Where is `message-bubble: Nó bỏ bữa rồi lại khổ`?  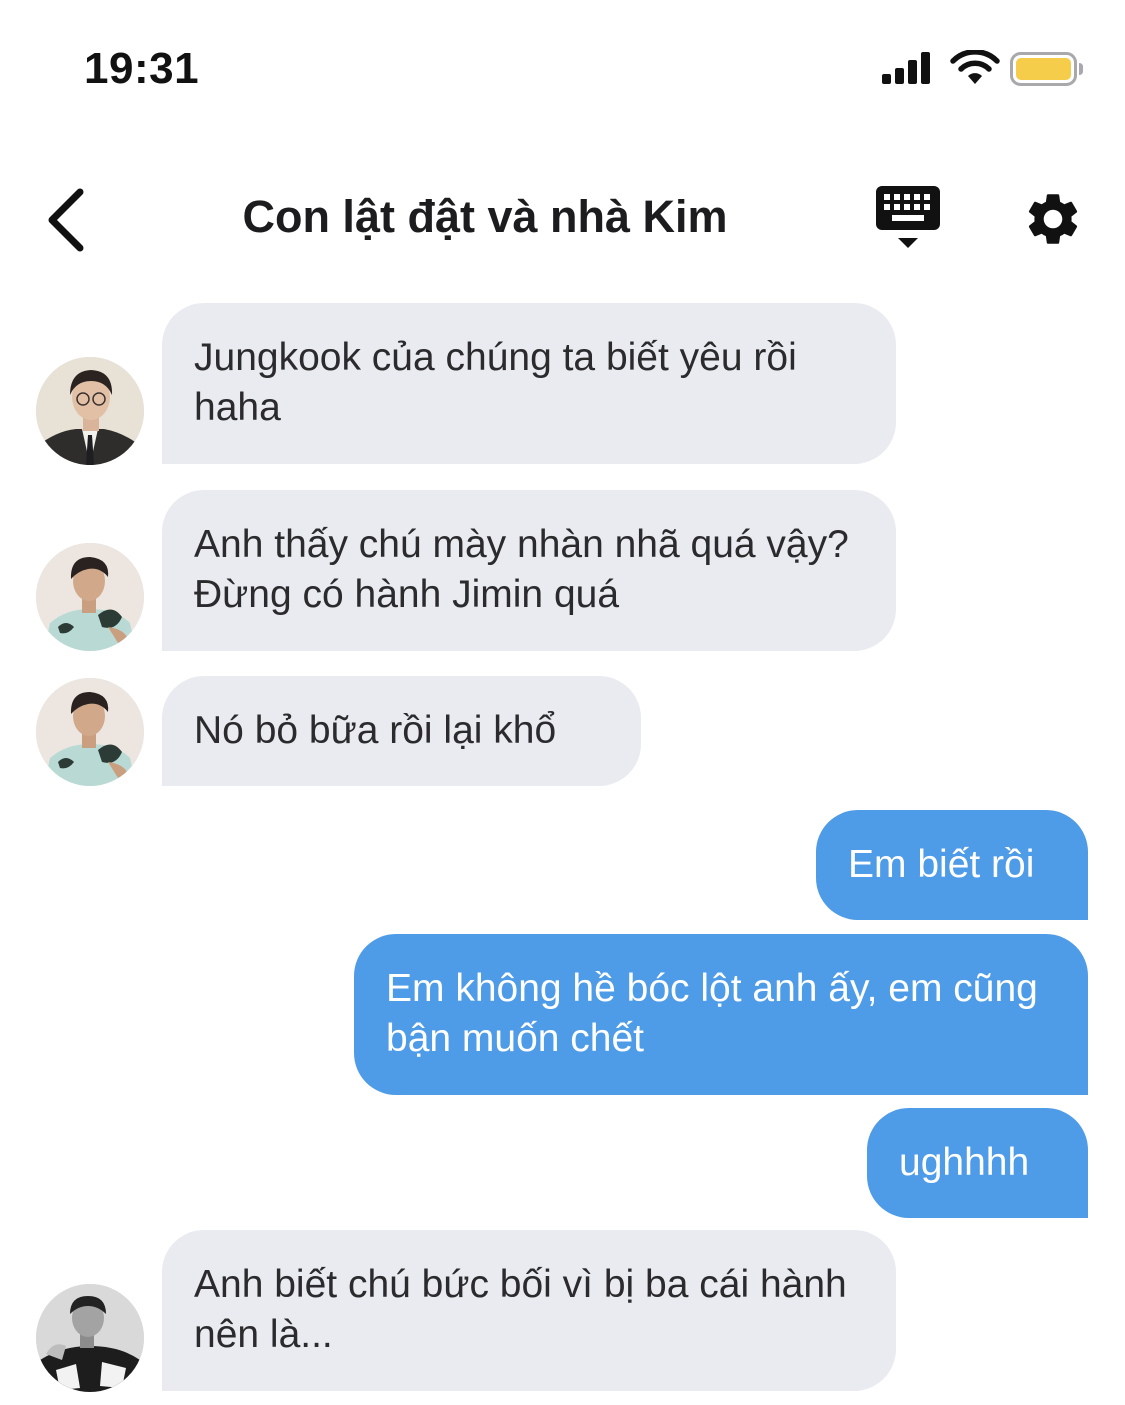
message-bubble: Nó bỏ bữa rồi lại khổ is located at coordinates (401, 731).